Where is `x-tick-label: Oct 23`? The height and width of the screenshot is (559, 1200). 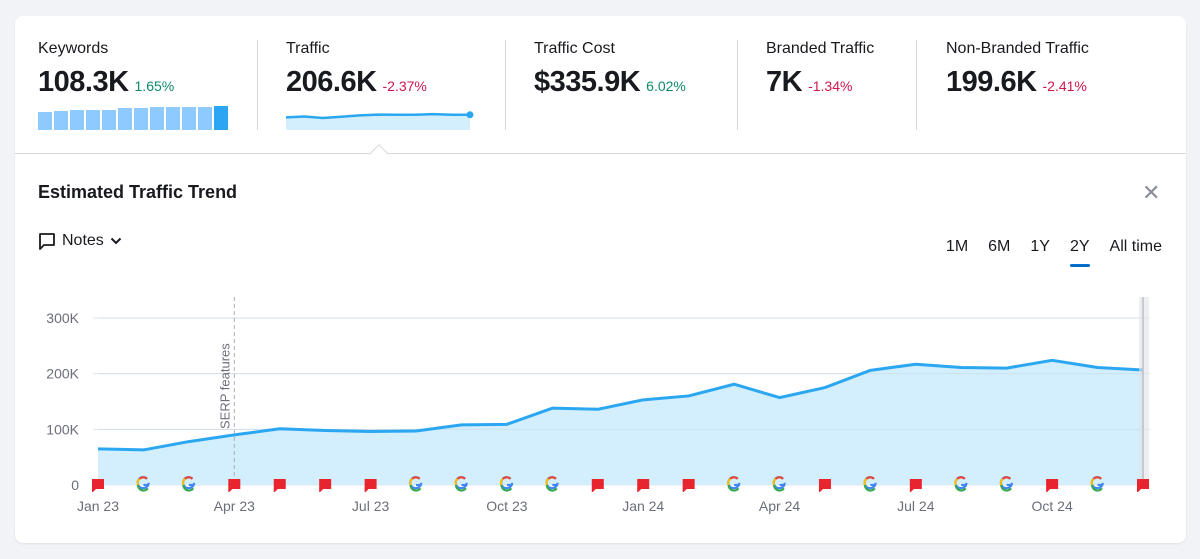
x-tick-label: Oct 23 is located at coordinates (506, 506).